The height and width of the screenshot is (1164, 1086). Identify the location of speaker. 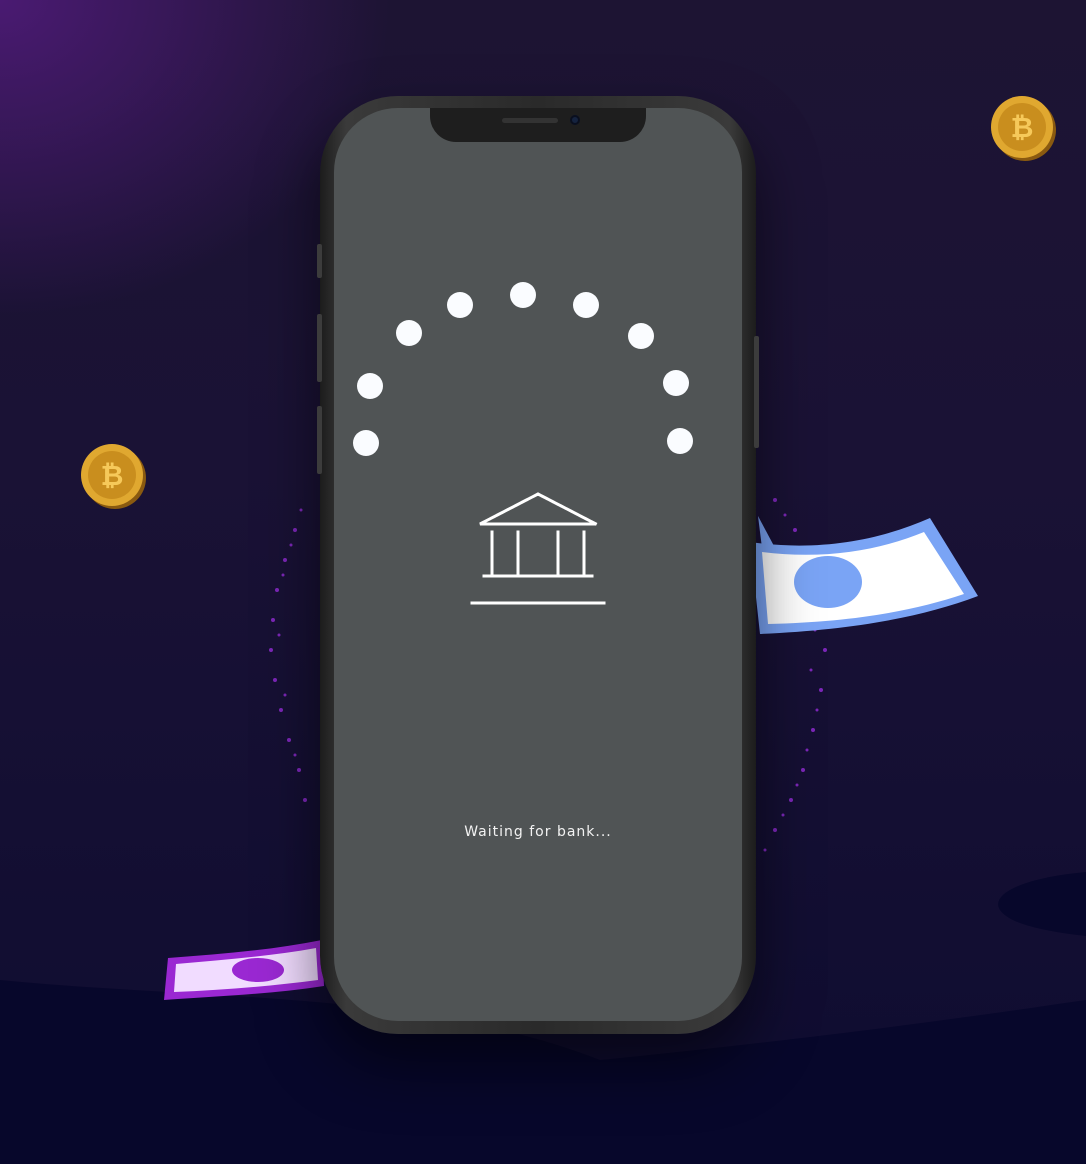
(530, 120).